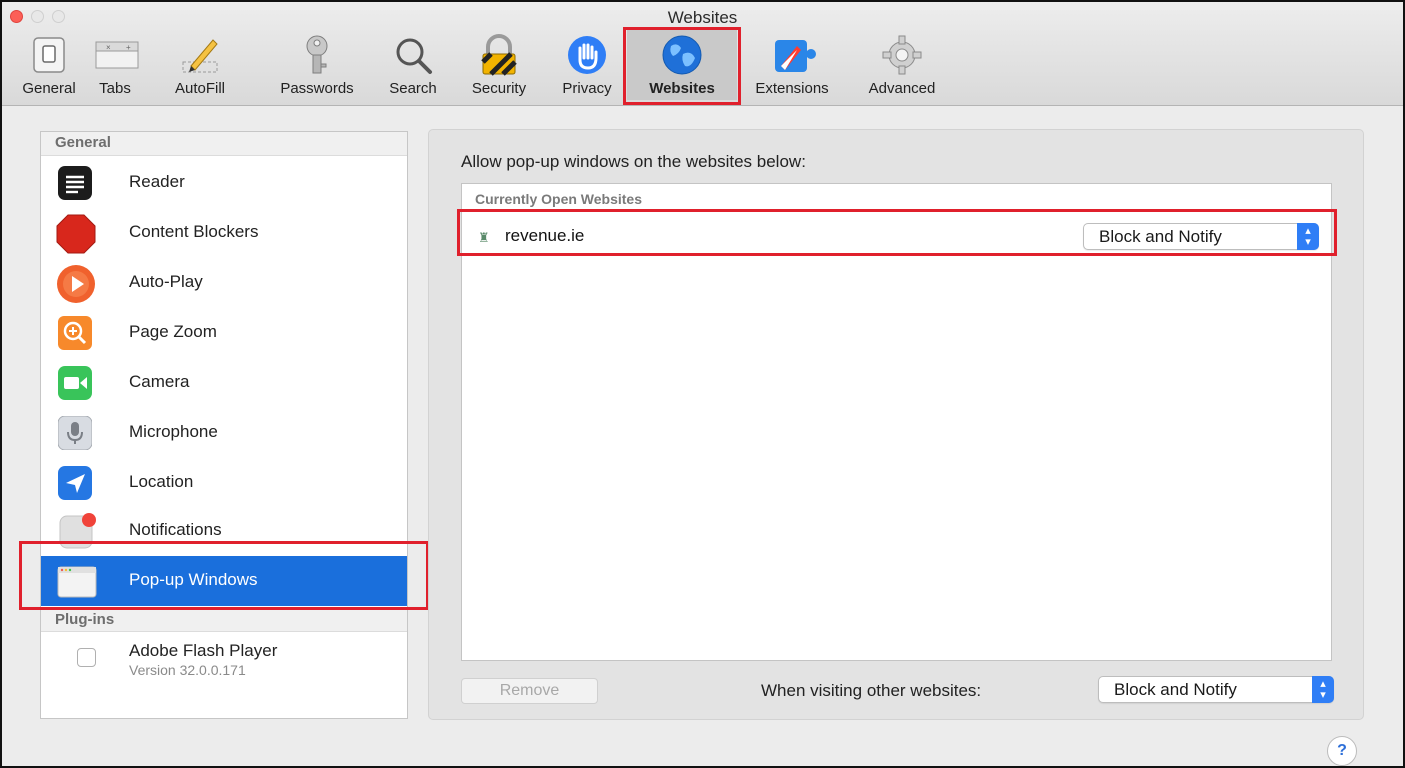  I want to click on padlock-icon, so click(499, 55).